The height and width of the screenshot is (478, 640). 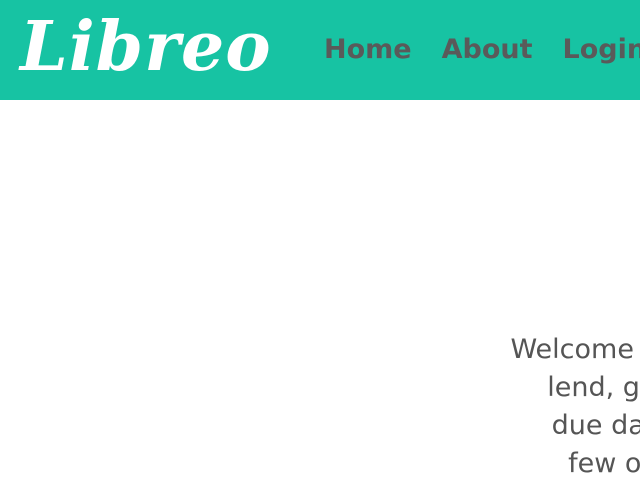 What do you see at coordinates (595, 425) in the screenshot?
I see `welcome-line: due dates, n` at bounding box center [595, 425].